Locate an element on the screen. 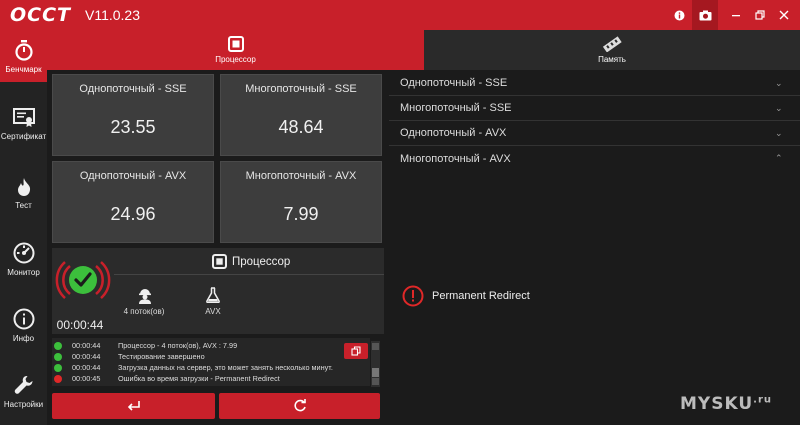  test-title: Процессор is located at coordinates (261, 262).